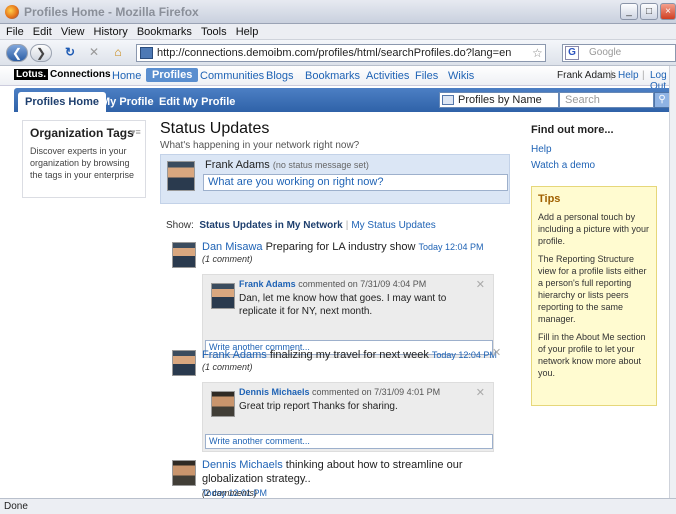 Image resolution: width=676 pixels, height=514 pixels. What do you see at coordinates (234, 355) in the screenshot?
I see `entry-author: Frank Adams` at bounding box center [234, 355].